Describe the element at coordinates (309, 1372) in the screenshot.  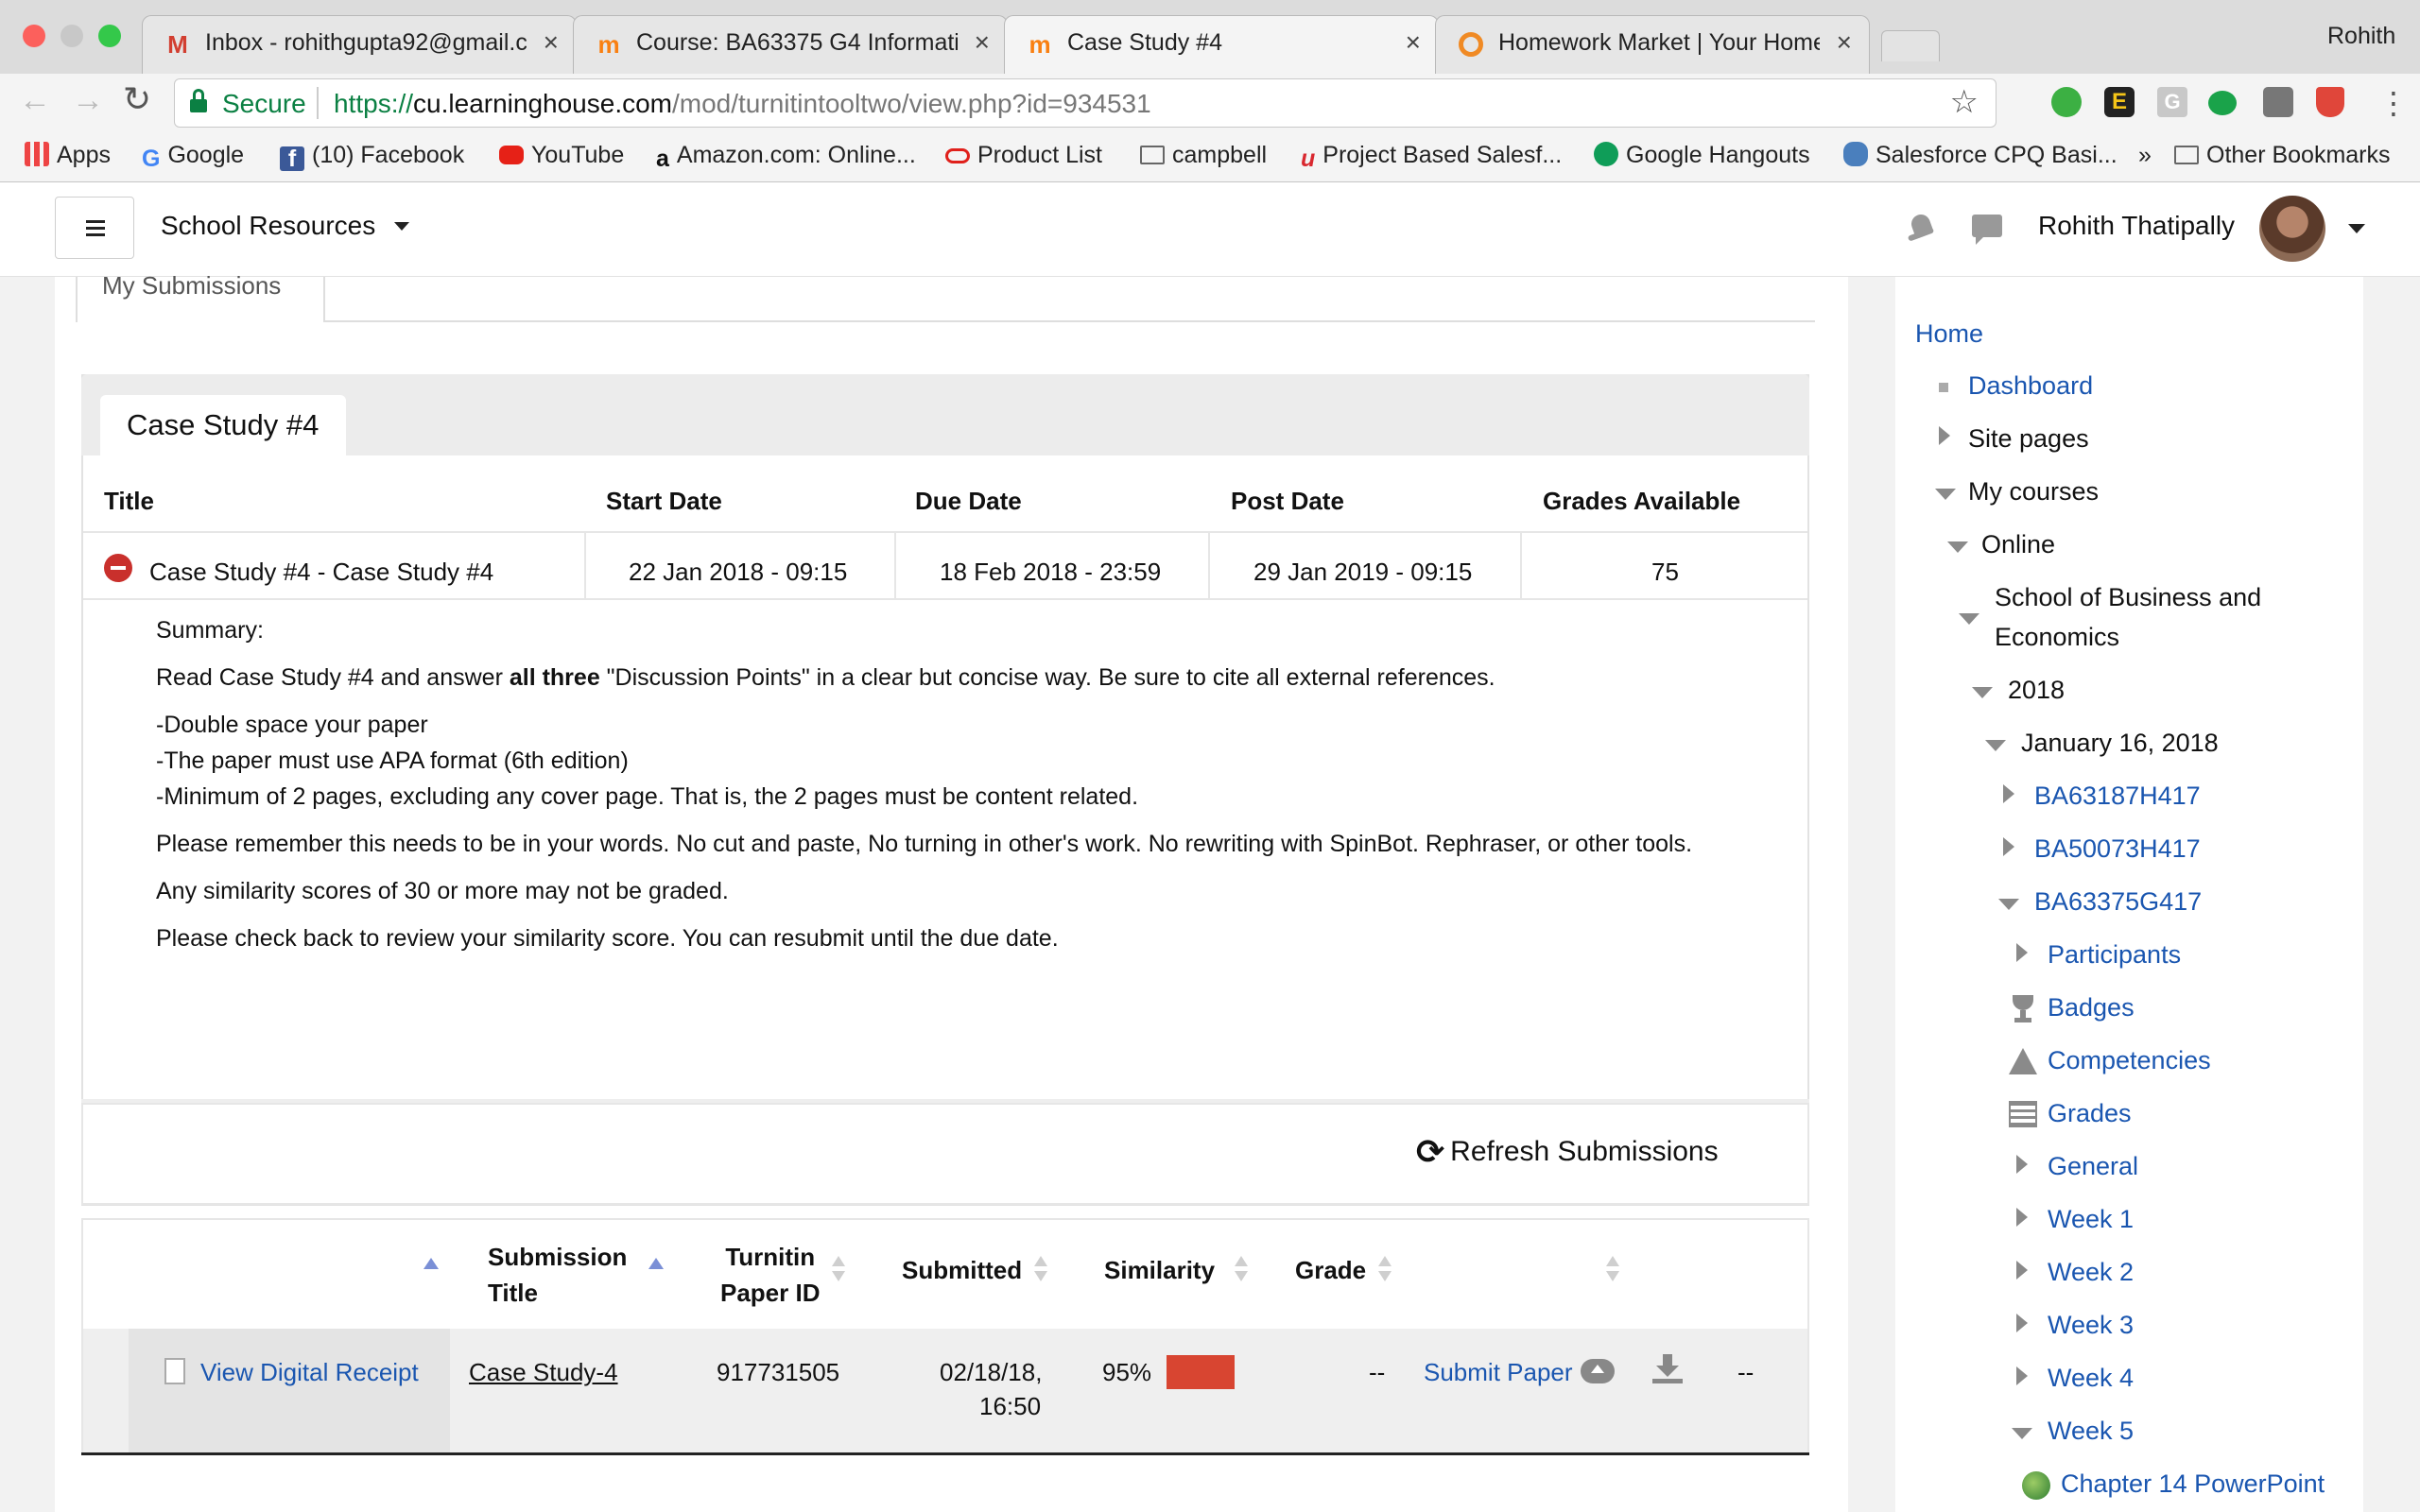
I see `view-digital-receipt-link: View Digital Receipt` at that location.